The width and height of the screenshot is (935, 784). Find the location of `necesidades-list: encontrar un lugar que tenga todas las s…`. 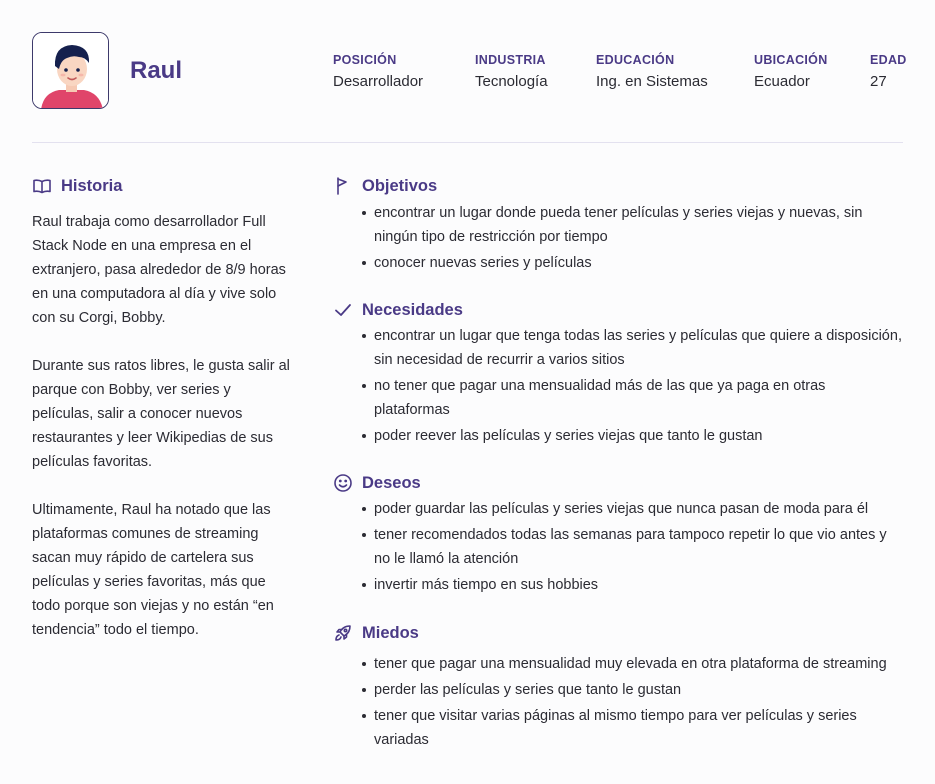

necesidades-list: encontrar un lugar que tenga todas las s… is located at coordinates (632, 387).